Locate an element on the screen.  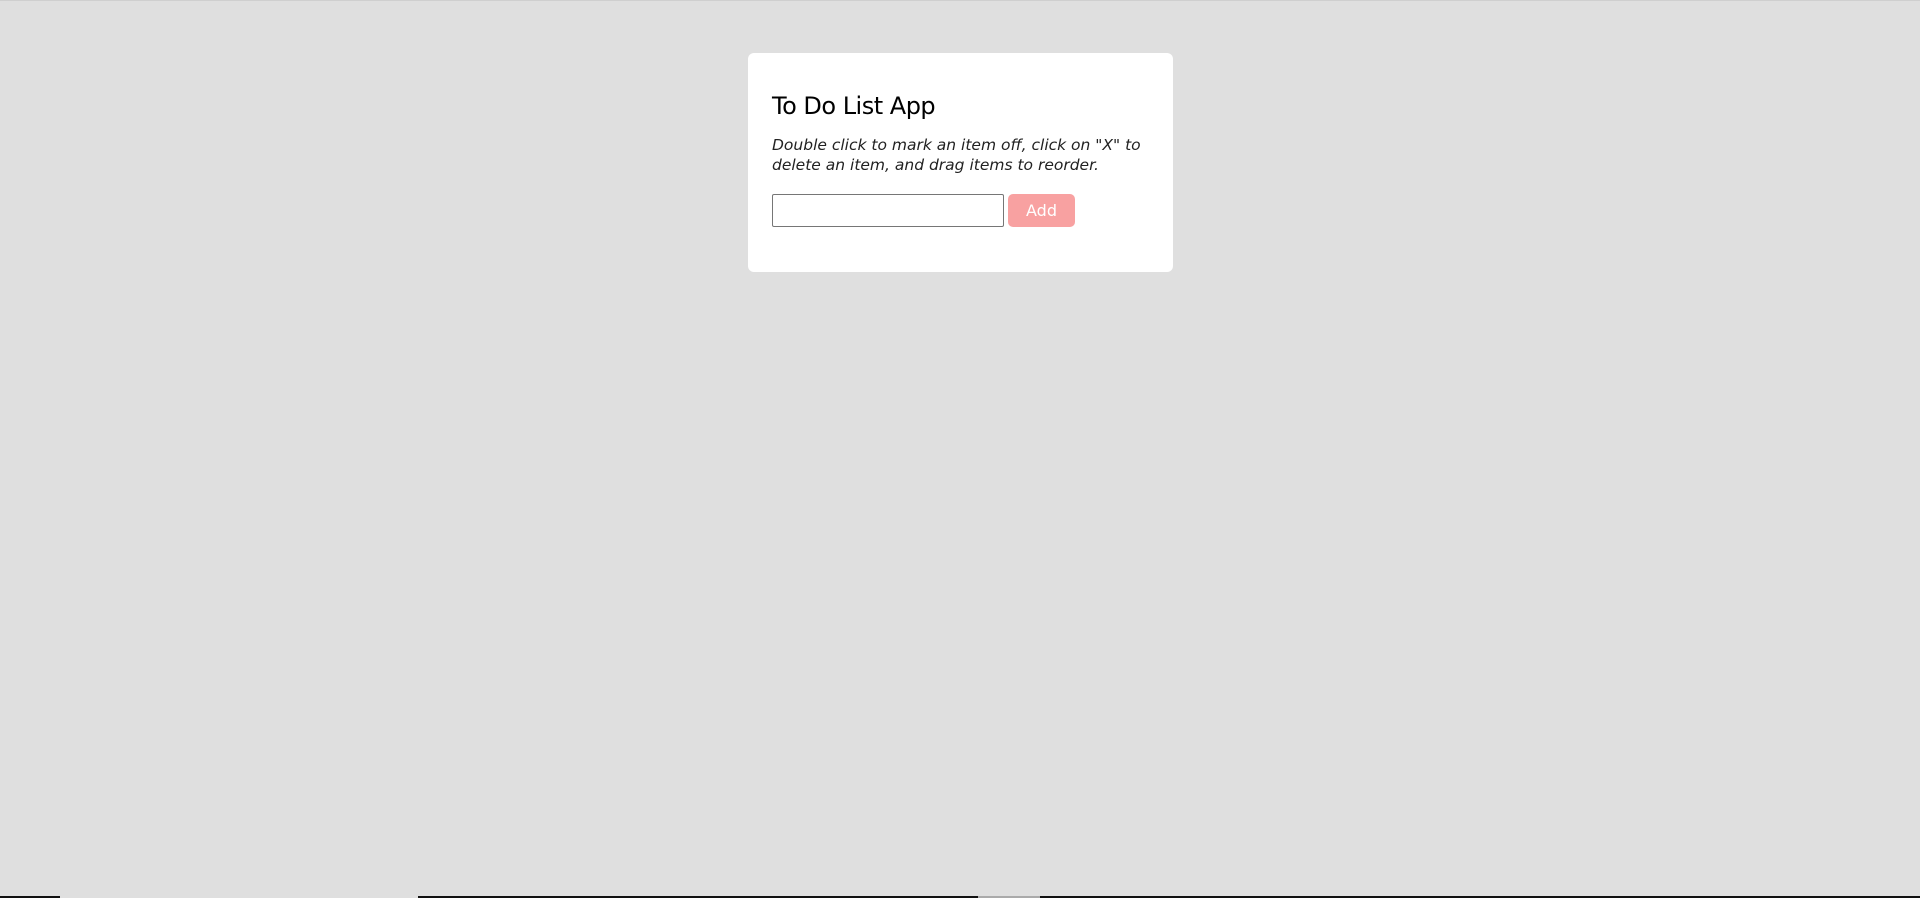
add-button: Add is located at coordinates (1041, 210).